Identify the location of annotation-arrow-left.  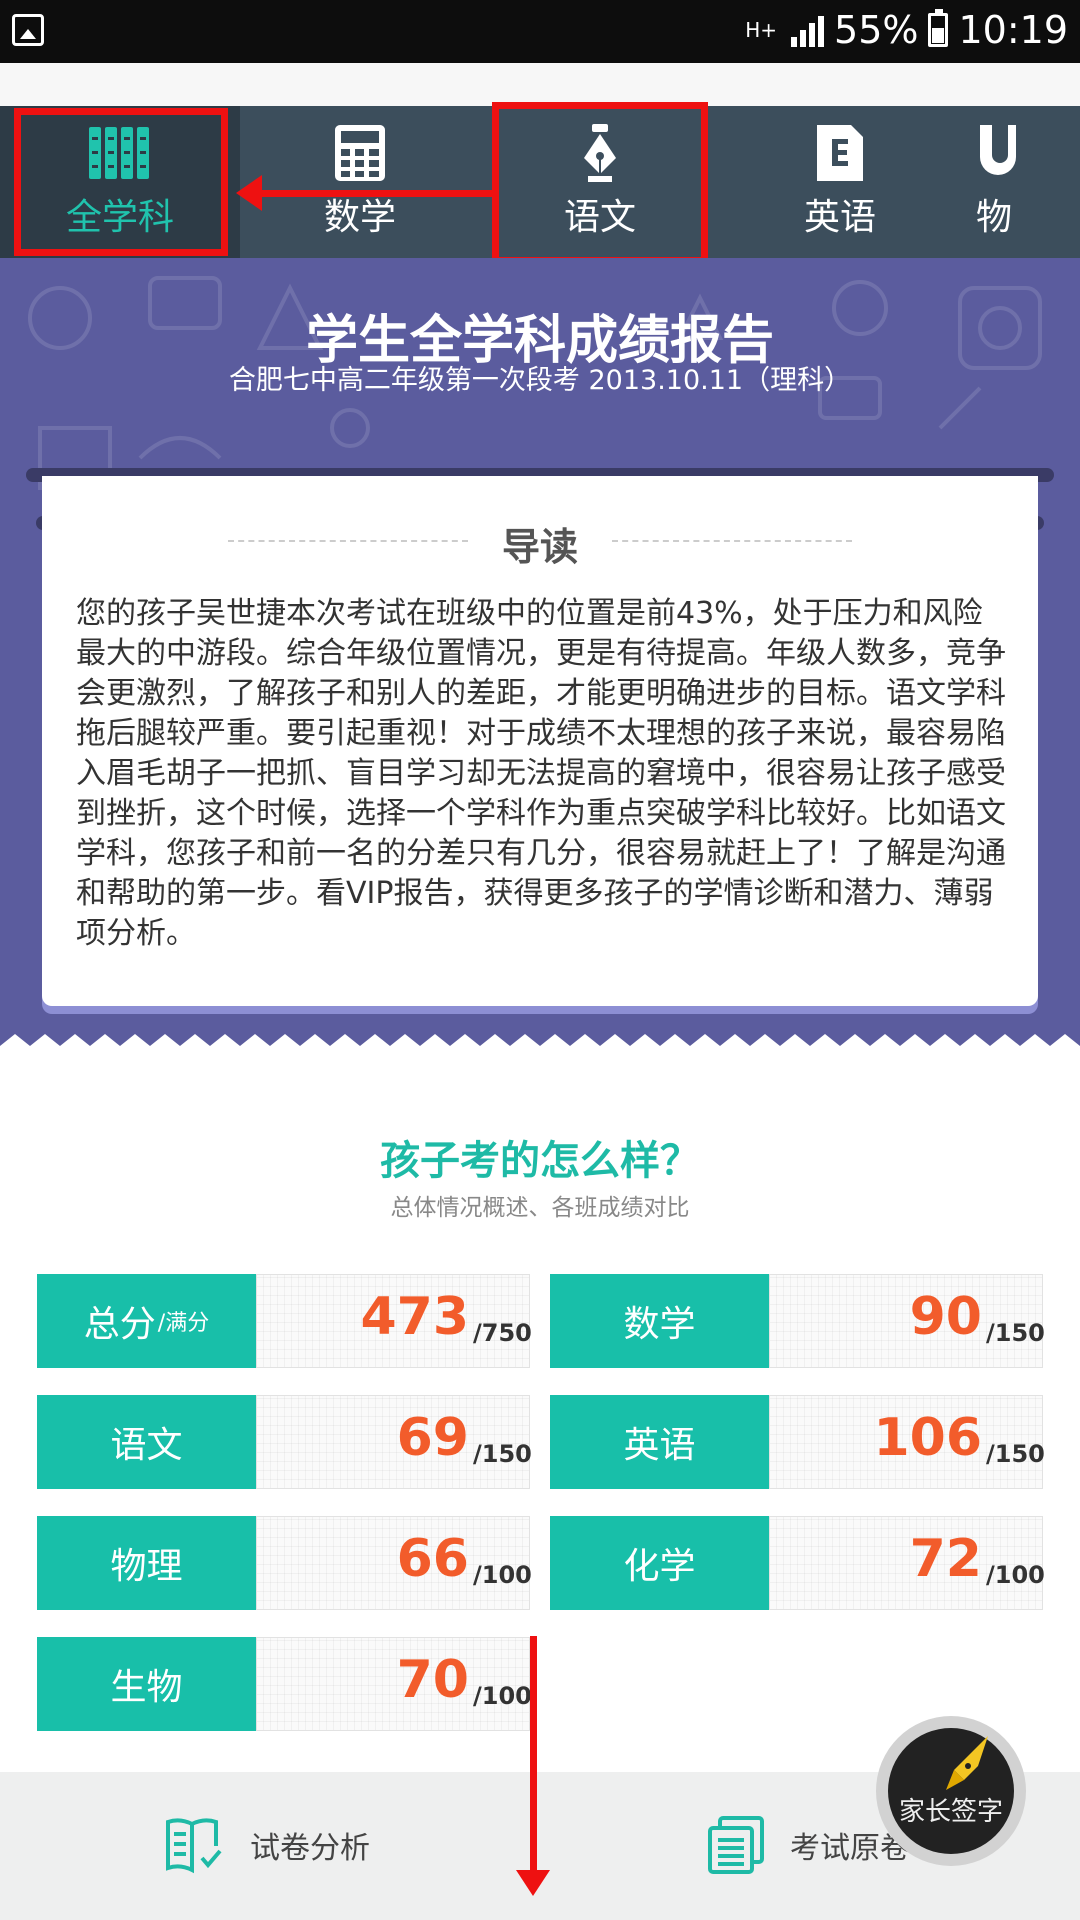
(365, 193).